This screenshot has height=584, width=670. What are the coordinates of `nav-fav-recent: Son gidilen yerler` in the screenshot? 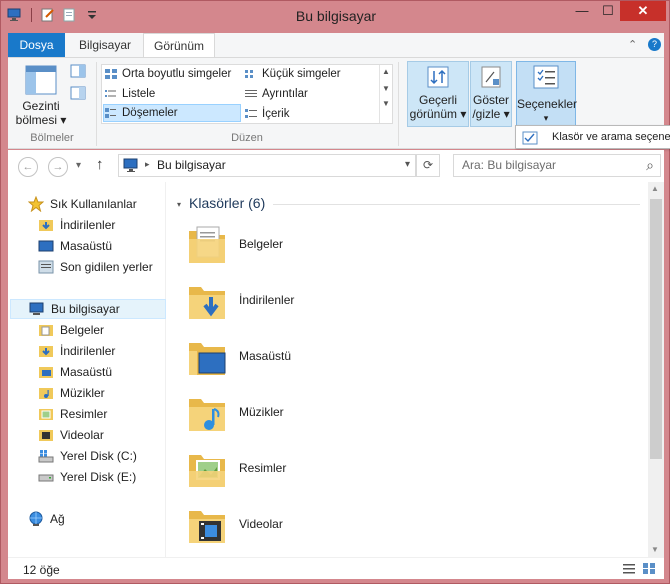 It's located at (95, 267).